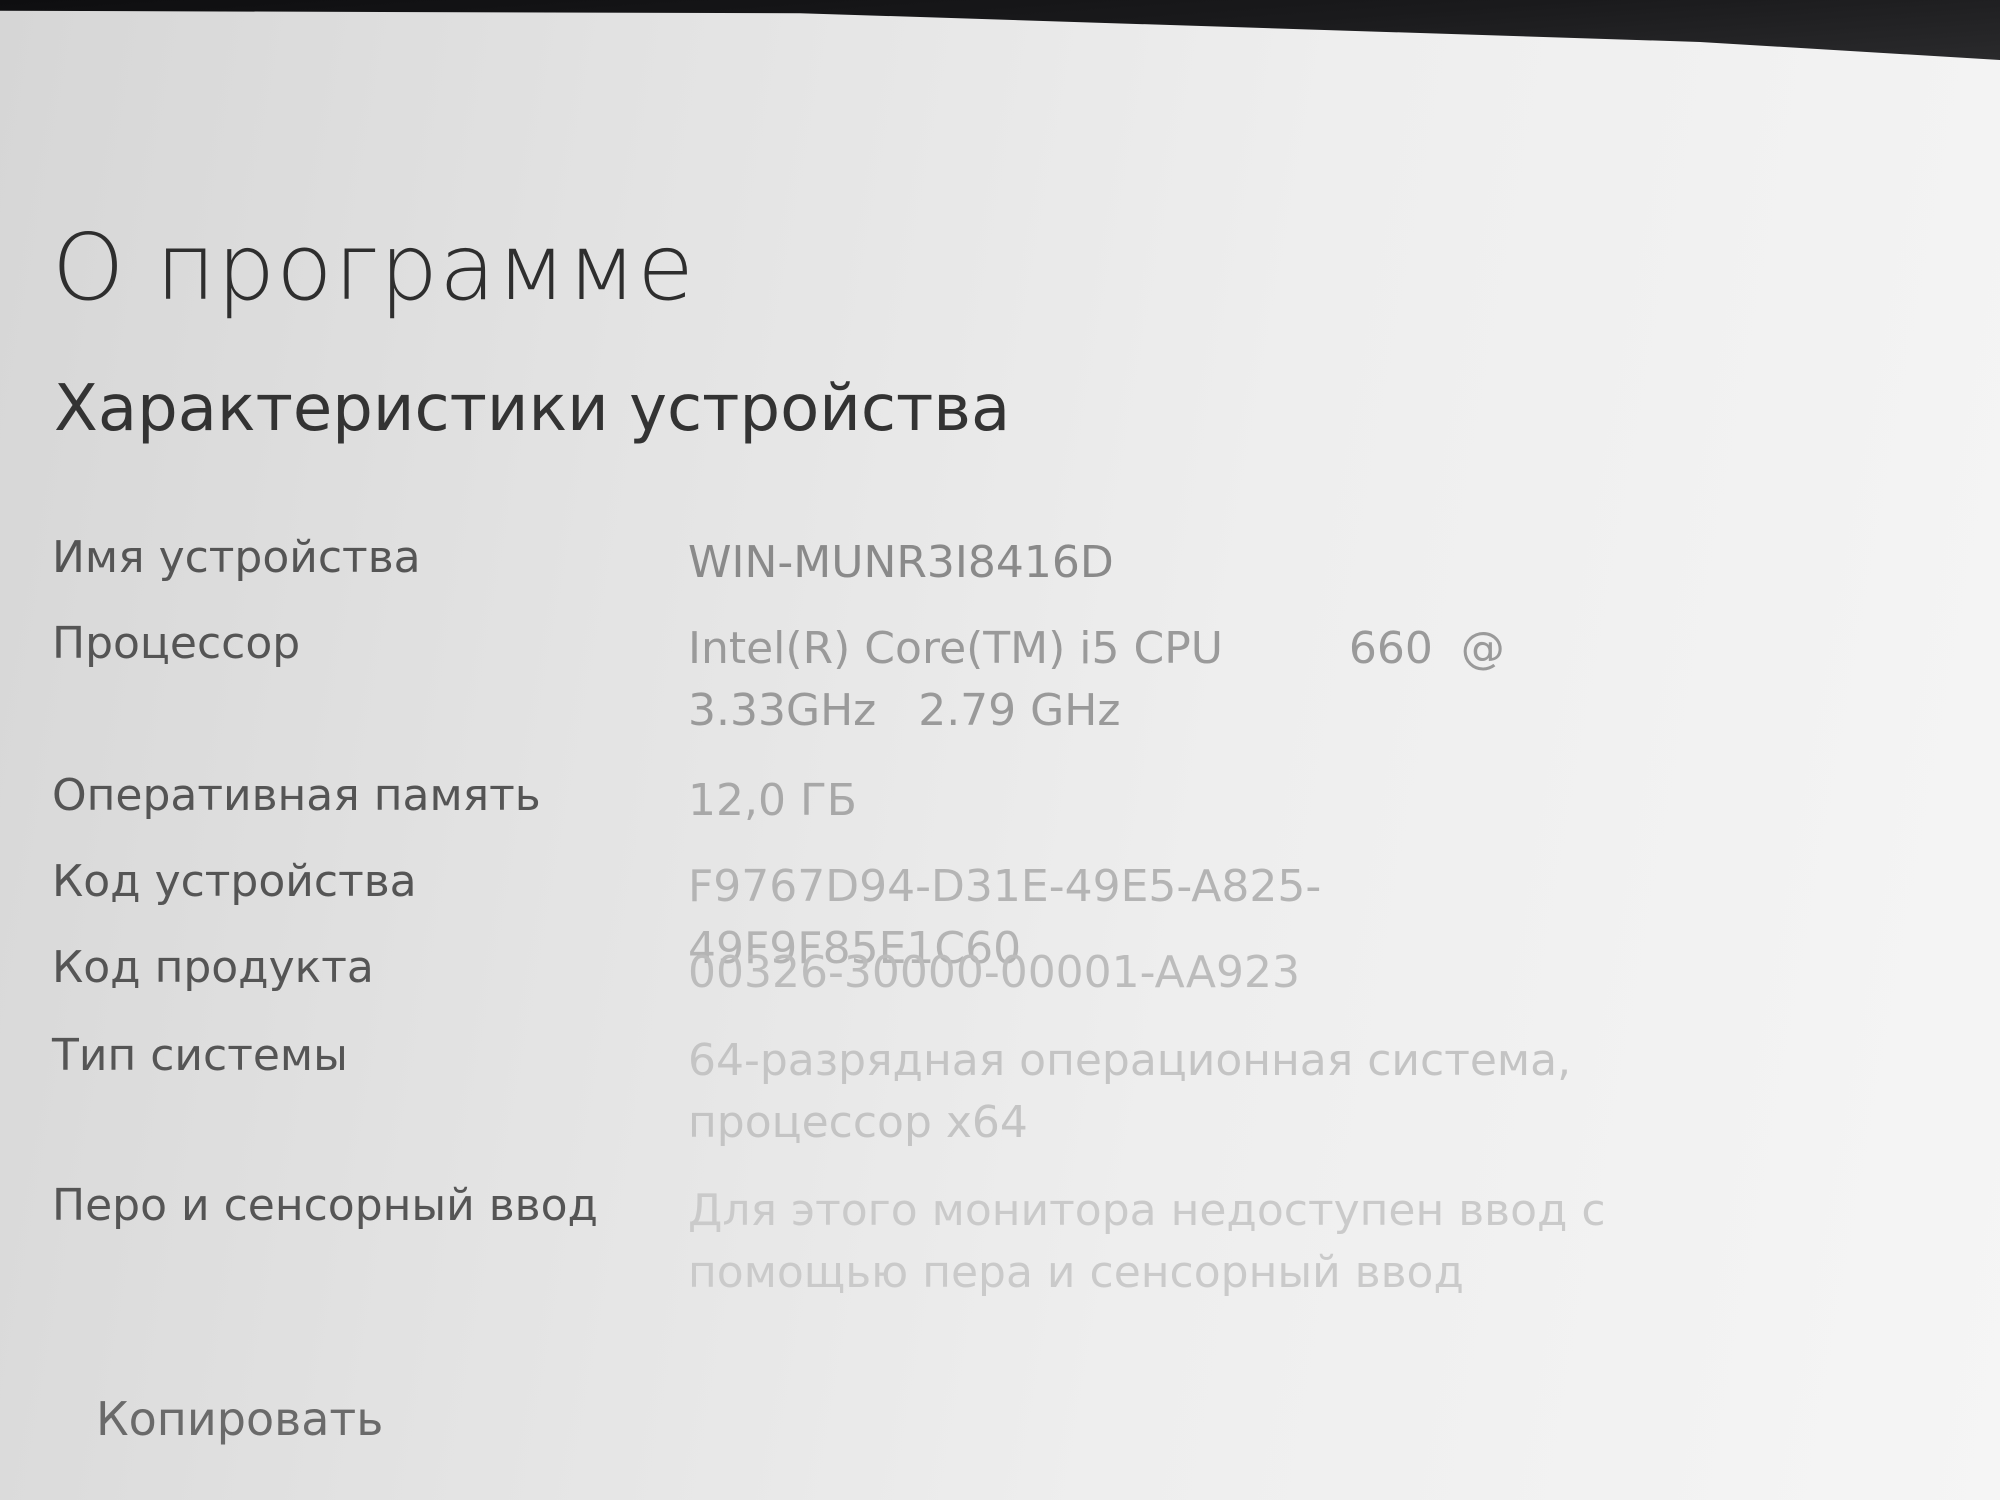 This screenshot has height=1500, width=2000. Describe the element at coordinates (176, 643) in the screenshot. I see `spec-label-processor: Процессор` at that location.